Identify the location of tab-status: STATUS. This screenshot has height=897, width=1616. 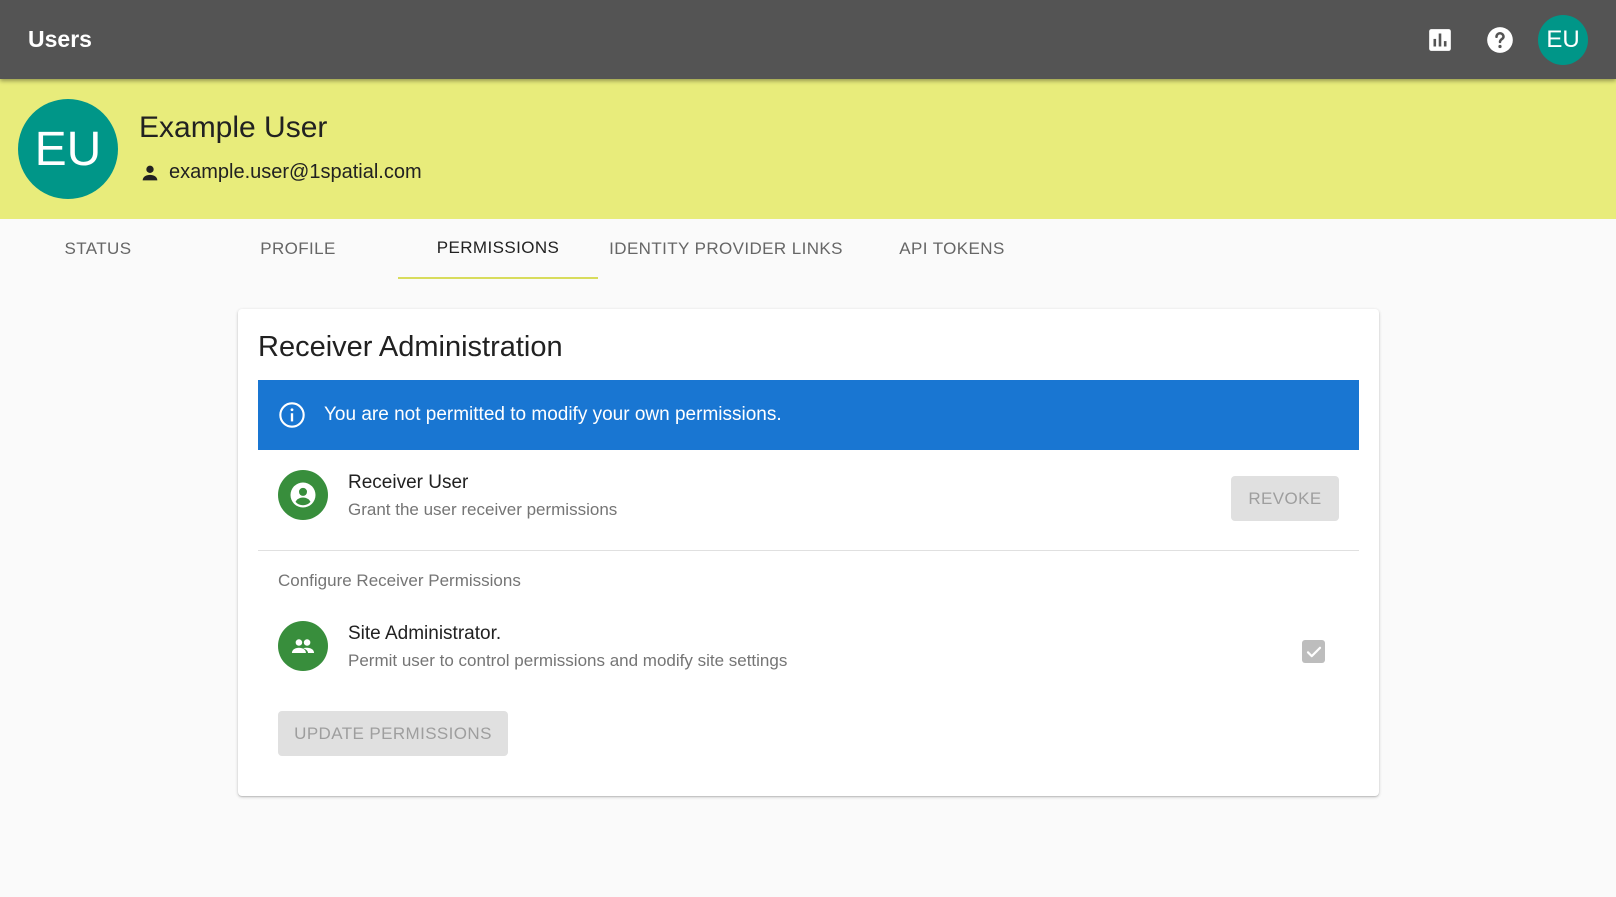
(98, 249).